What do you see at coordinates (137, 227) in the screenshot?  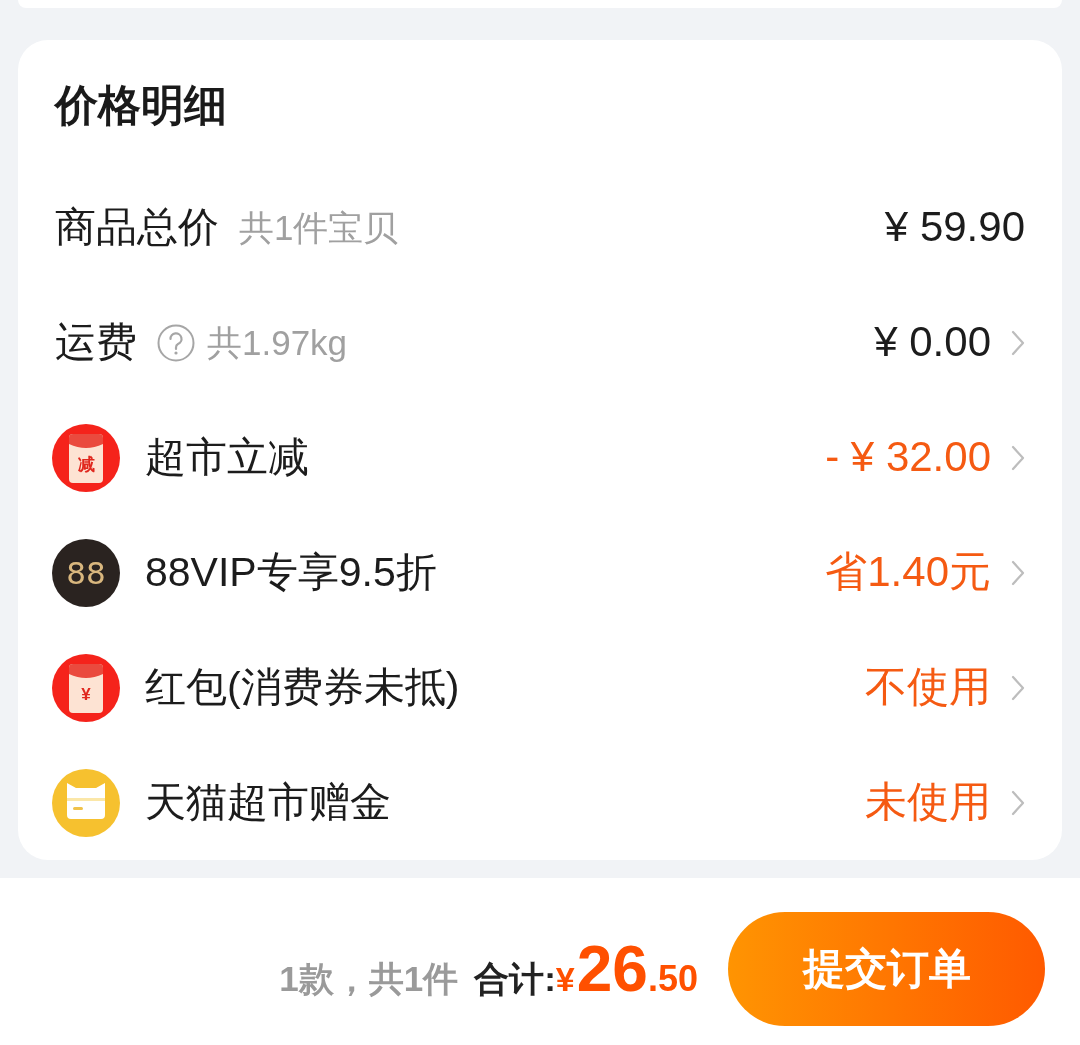 I see `row-label: 商品总价` at bounding box center [137, 227].